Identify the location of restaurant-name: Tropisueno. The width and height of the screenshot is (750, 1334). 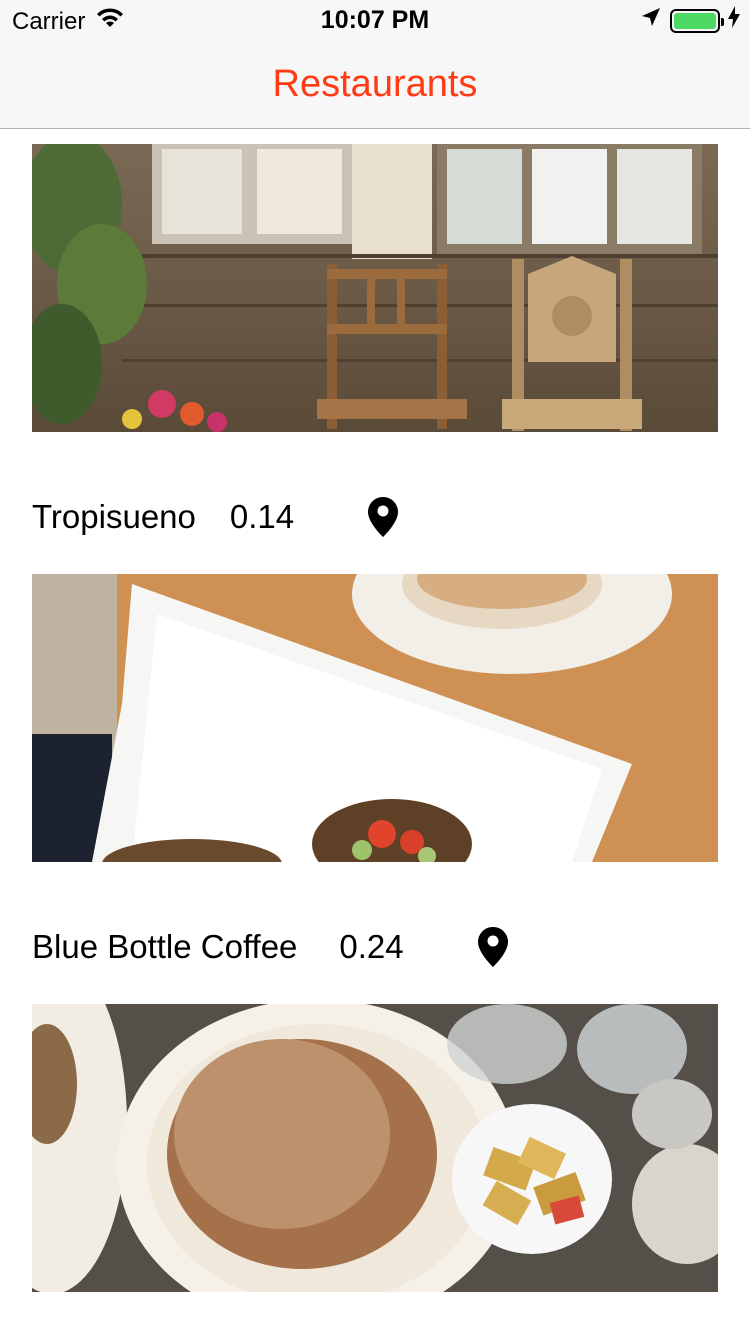
(114, 516).